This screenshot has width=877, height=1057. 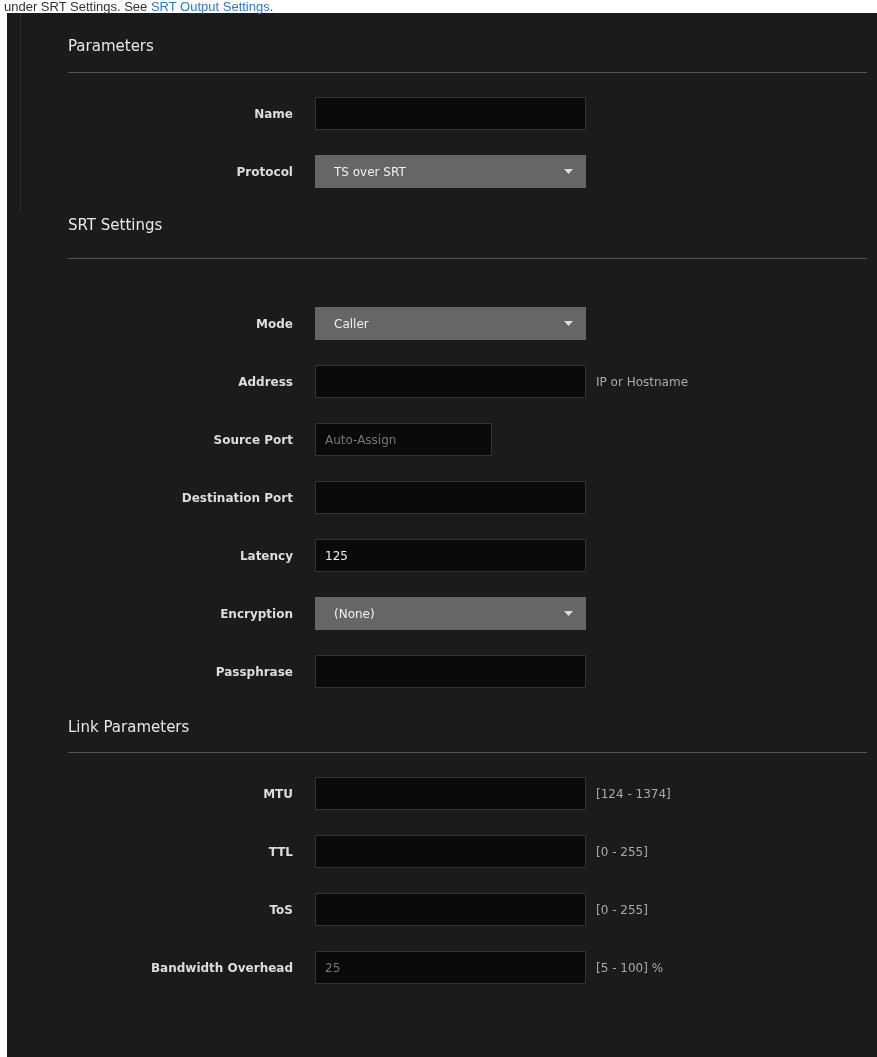 What do you see at coordinates (450, 555) in the screenshot?
I see `input-field: 125` at bounding box center [450, 555].